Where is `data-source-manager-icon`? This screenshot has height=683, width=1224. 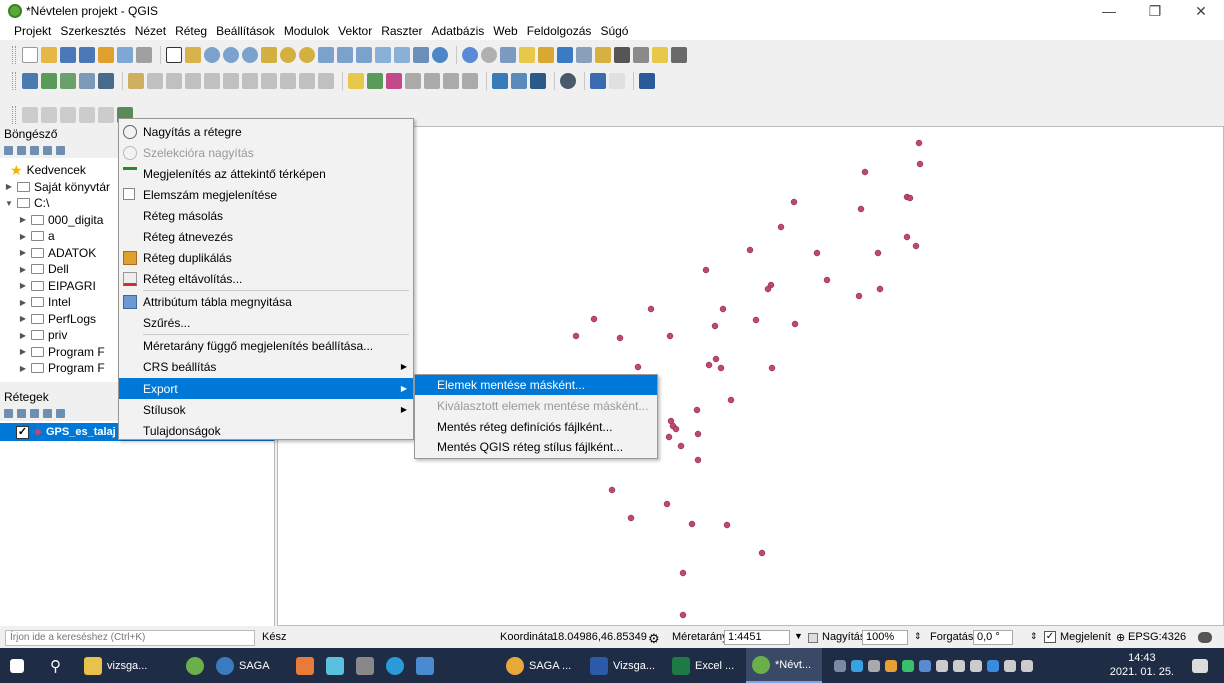
data-source-manager-icon is located at coordinates (30, 81).